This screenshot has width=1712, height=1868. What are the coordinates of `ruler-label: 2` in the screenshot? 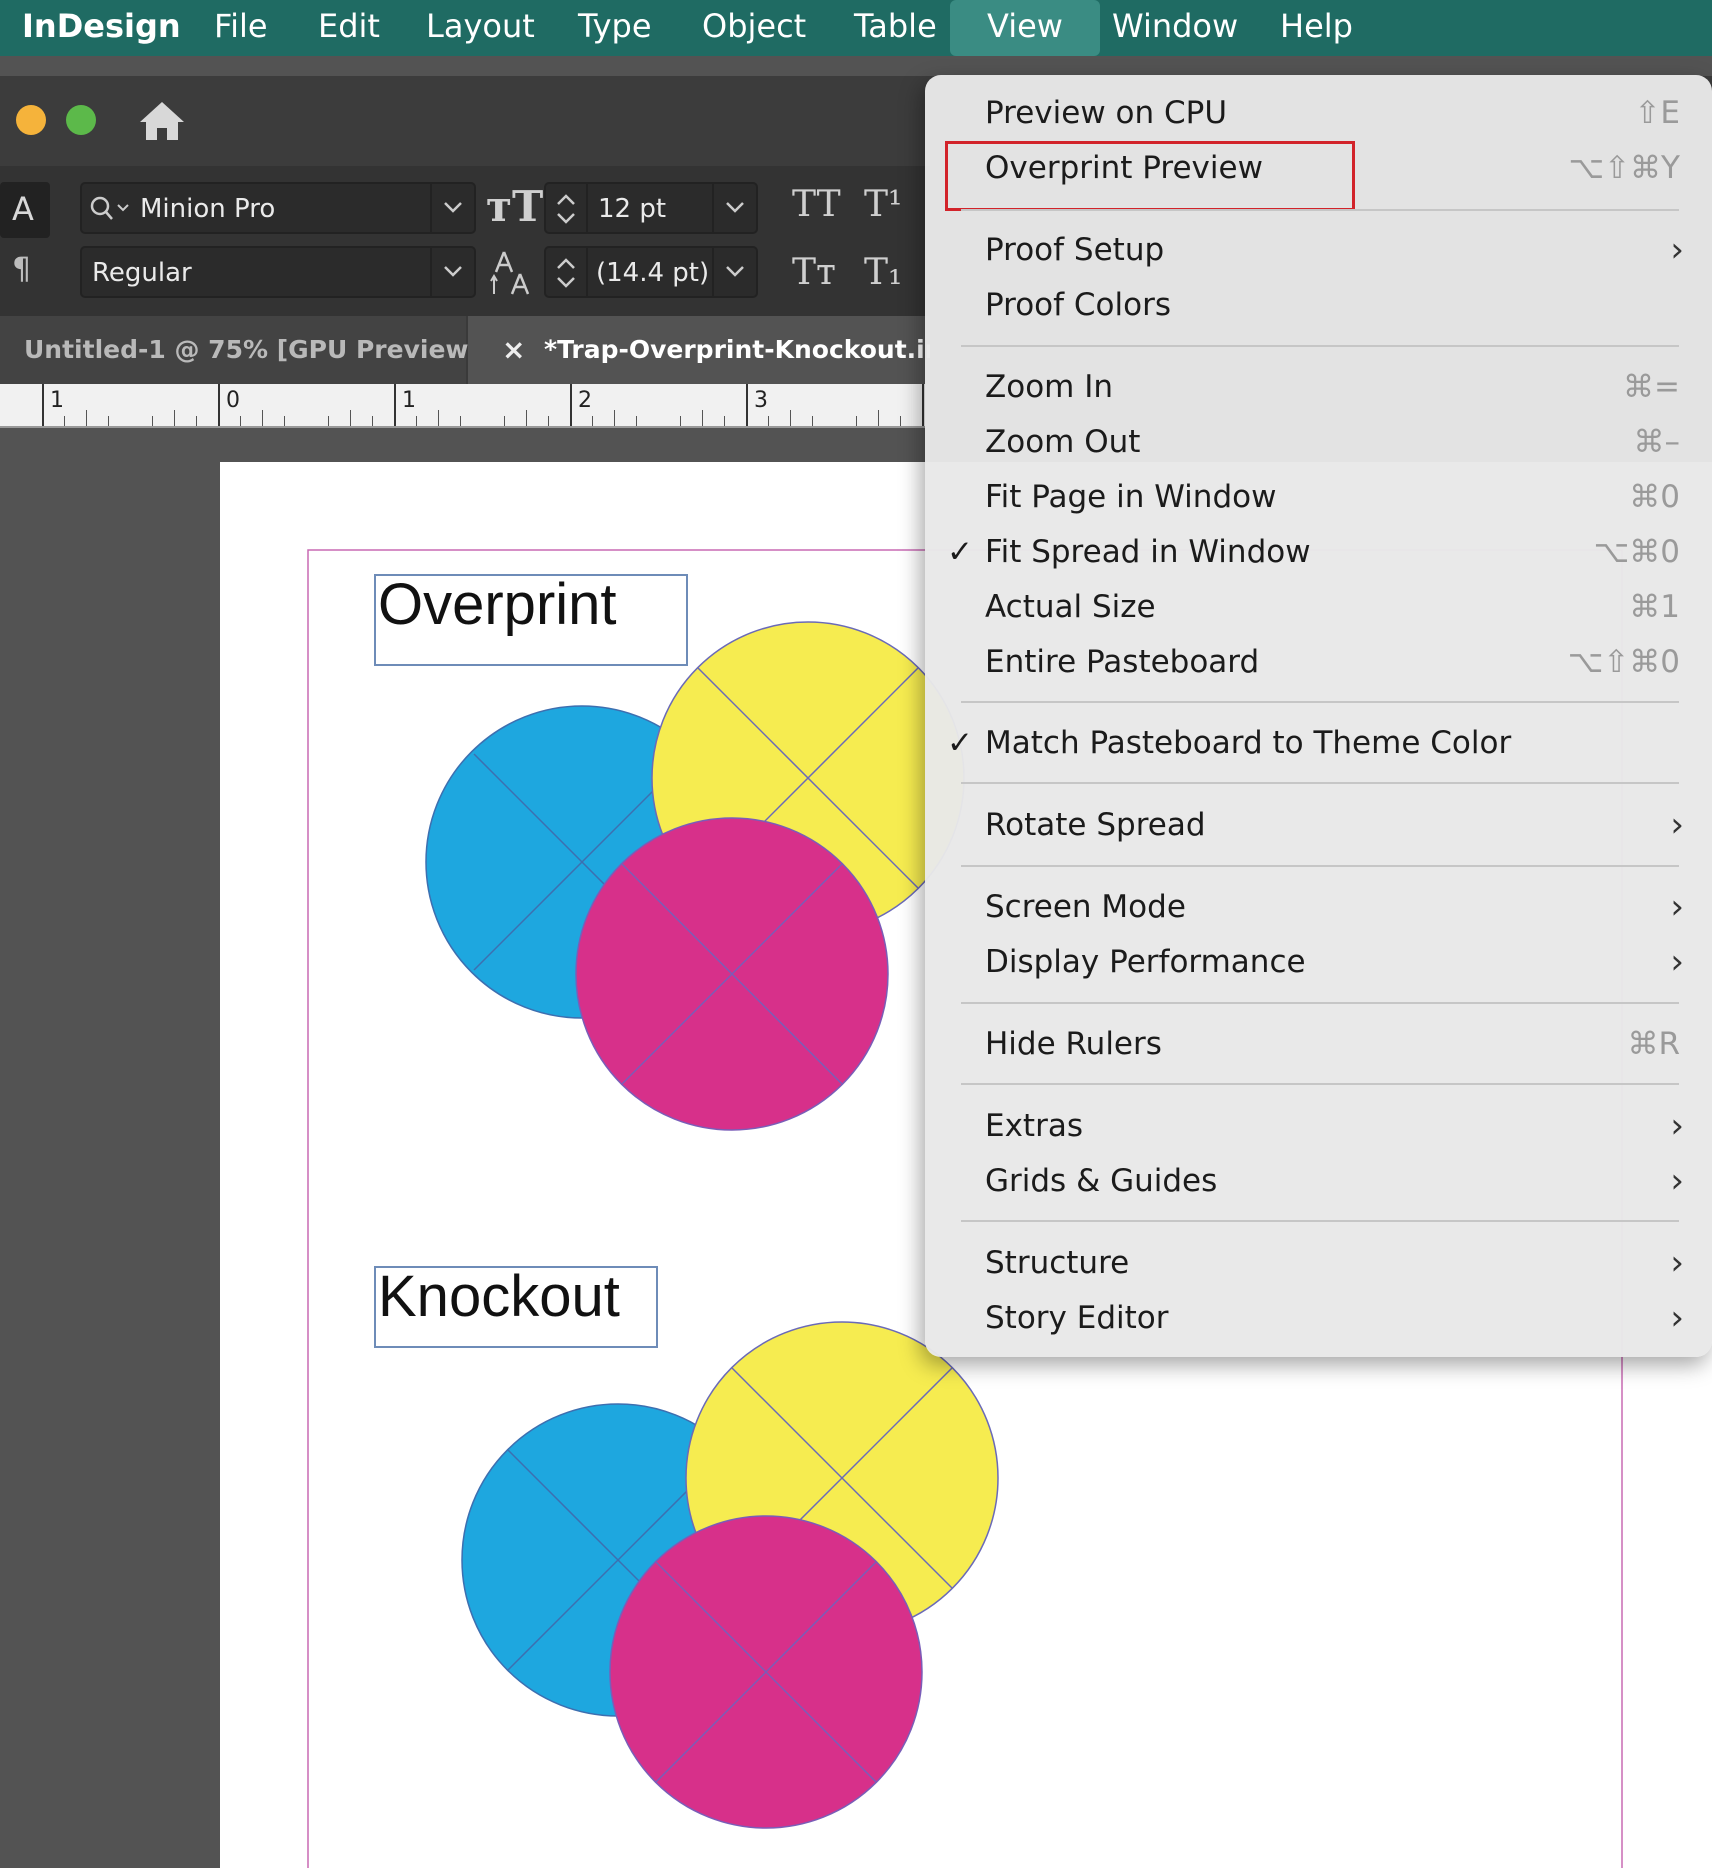 It's located at (585, 400).